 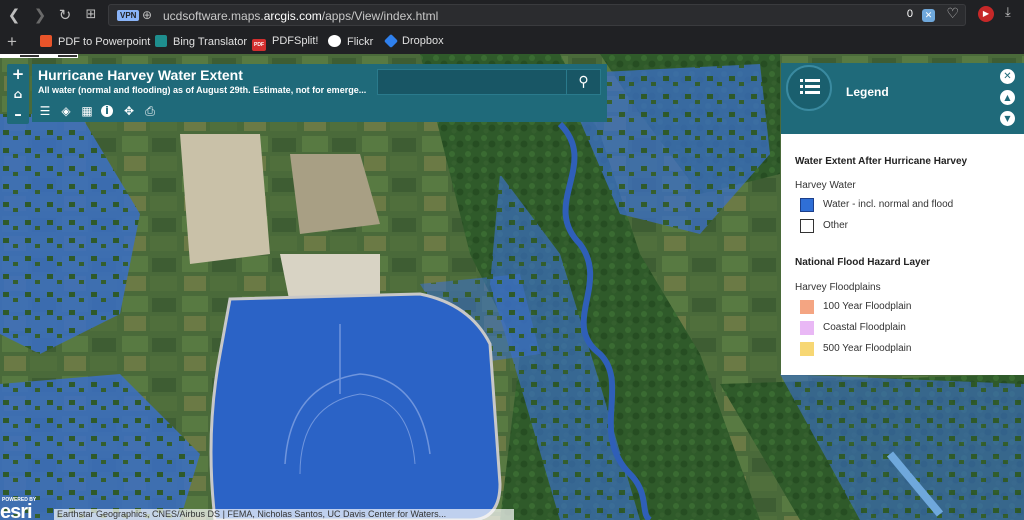 What do you see at coordinates (1007, 76) in the screenshot?
I see `close-icon: ✕` at bounding box center [1007, 76].